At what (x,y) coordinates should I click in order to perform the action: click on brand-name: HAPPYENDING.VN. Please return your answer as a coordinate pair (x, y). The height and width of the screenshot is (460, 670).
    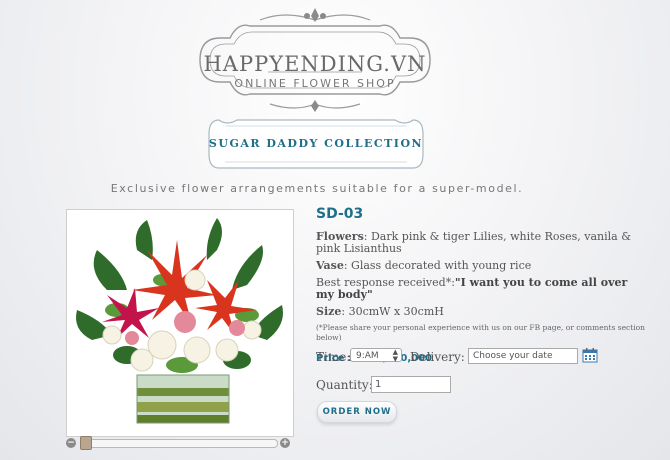
    Looking at the image, I should click on (315, 64).